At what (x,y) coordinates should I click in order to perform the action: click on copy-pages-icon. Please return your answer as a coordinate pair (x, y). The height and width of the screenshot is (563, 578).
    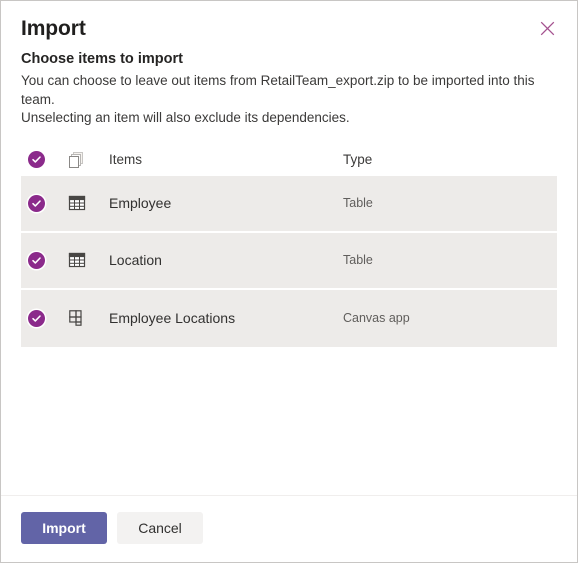
    Looking at the image, I should click on (84, 160).